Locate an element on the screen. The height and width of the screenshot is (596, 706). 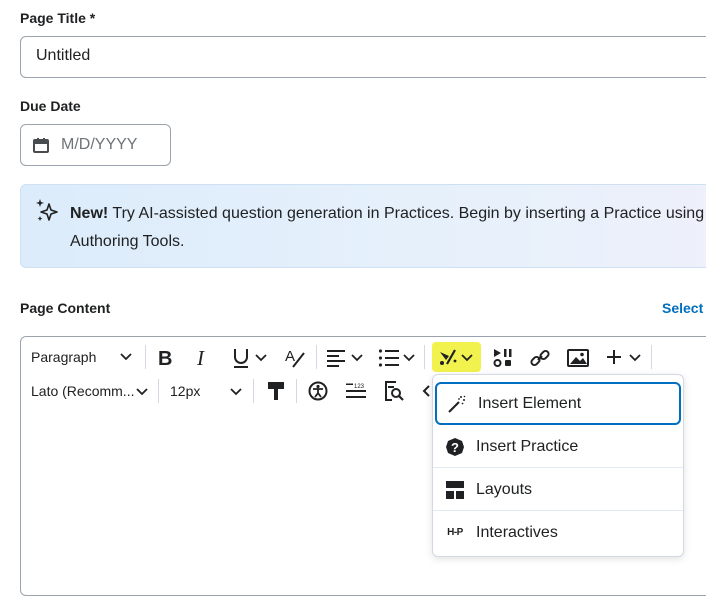
sparkle-icon is located at coordinates (47, 210).